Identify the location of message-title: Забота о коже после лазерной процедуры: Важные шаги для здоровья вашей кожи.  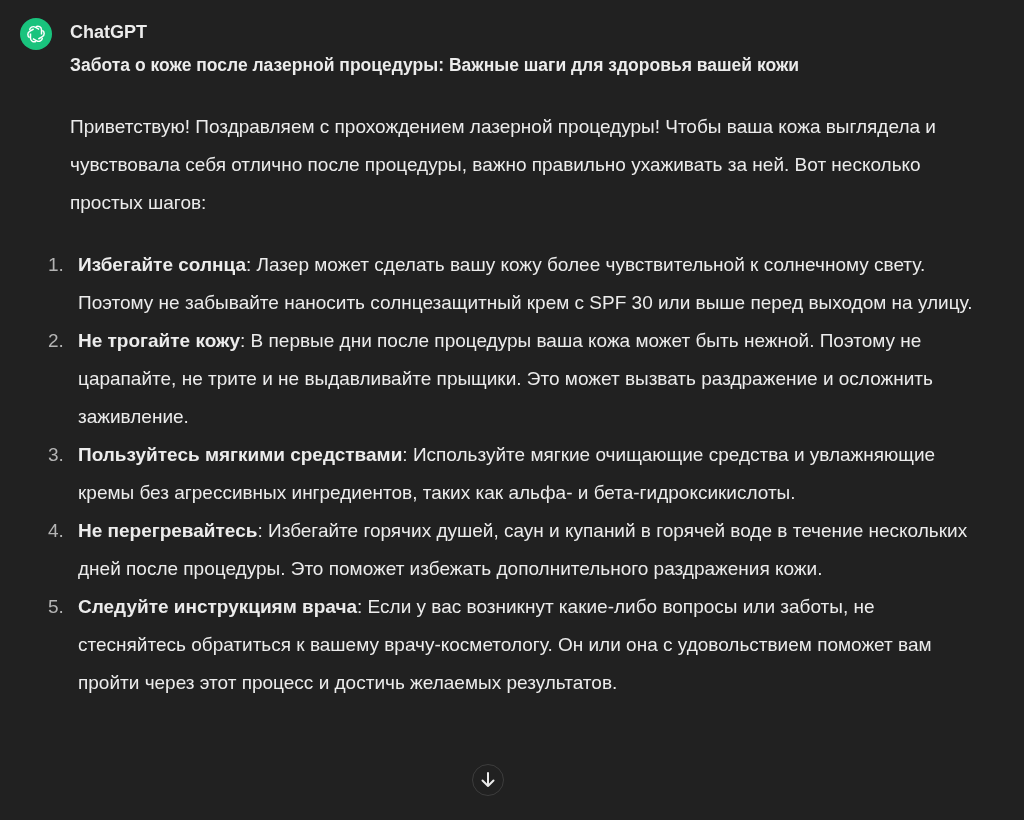
(435, 65).